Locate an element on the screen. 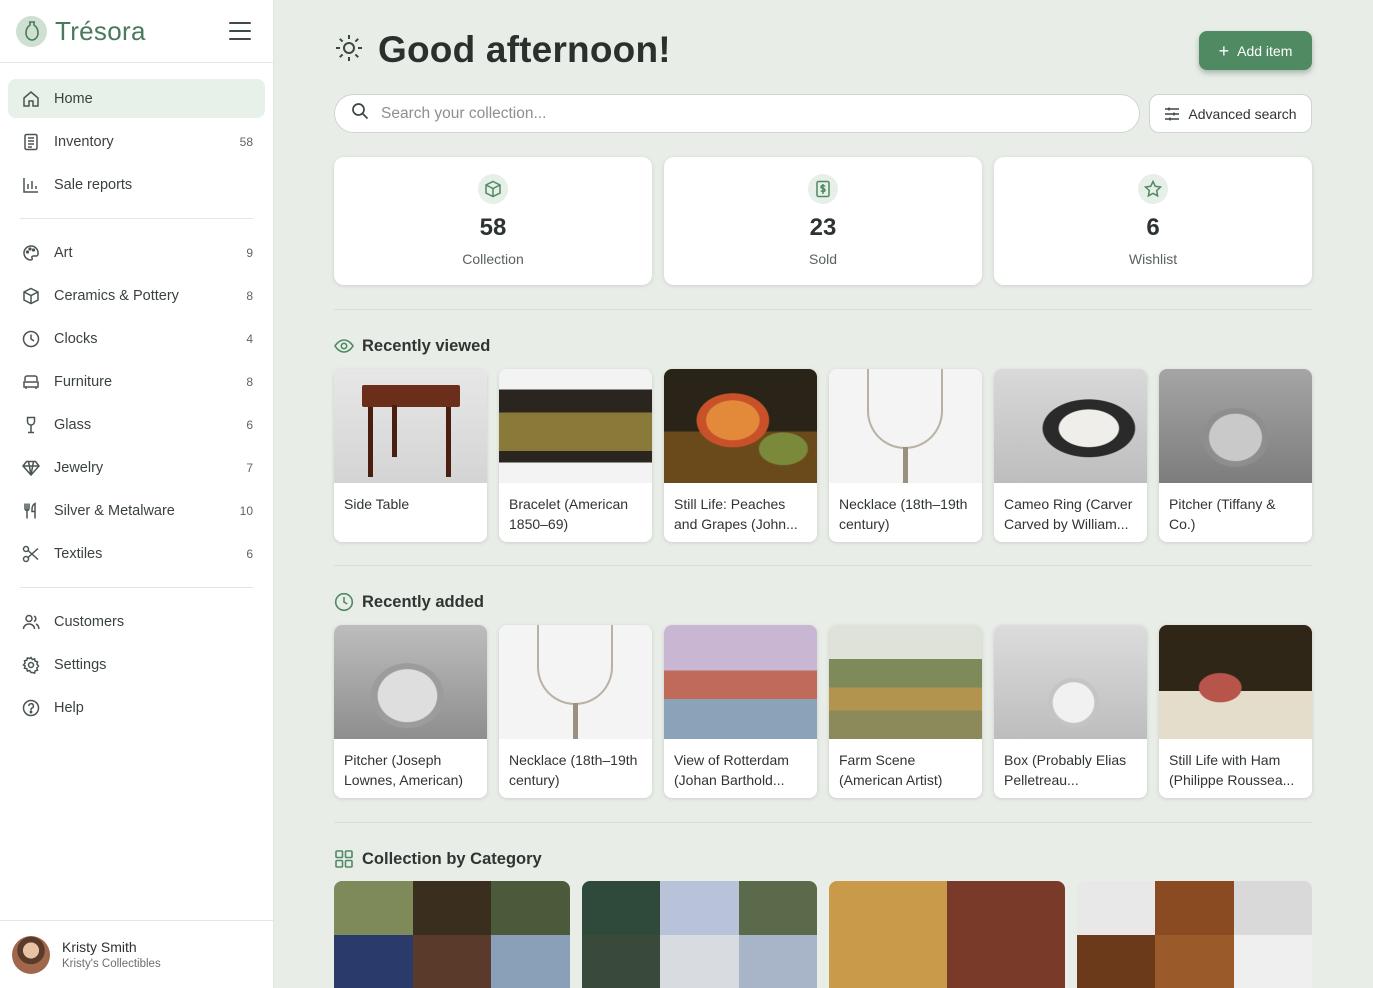 The width and height of the screenshot is (1373, 988). category-tile-furniture is located at coordinates (1194, 934).